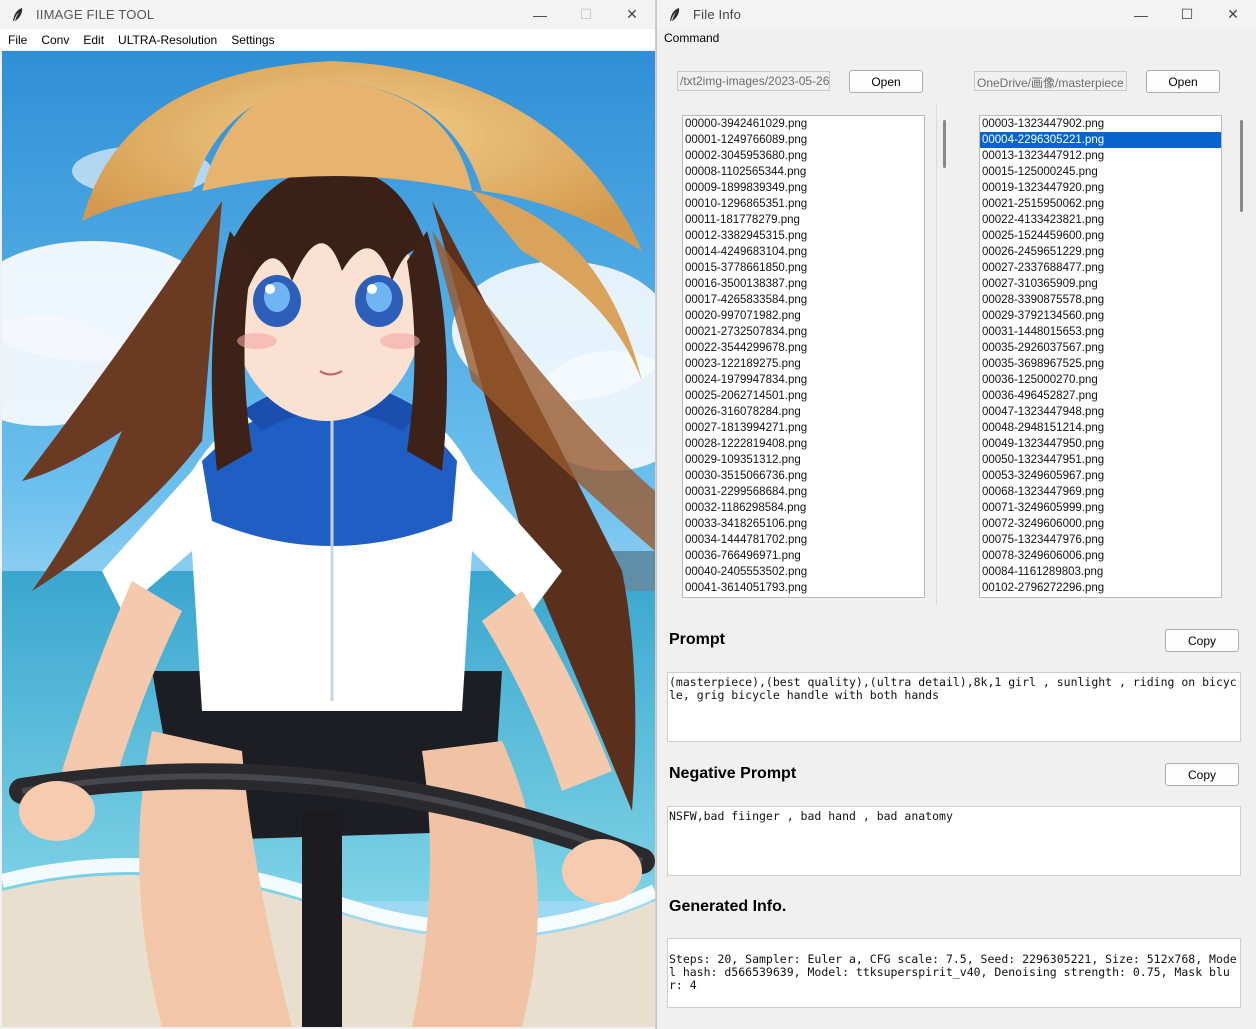 The height and width of the screenshot is (1029, 1256). I want to click on generated-info-label: Generated Info., so click(728, 906).